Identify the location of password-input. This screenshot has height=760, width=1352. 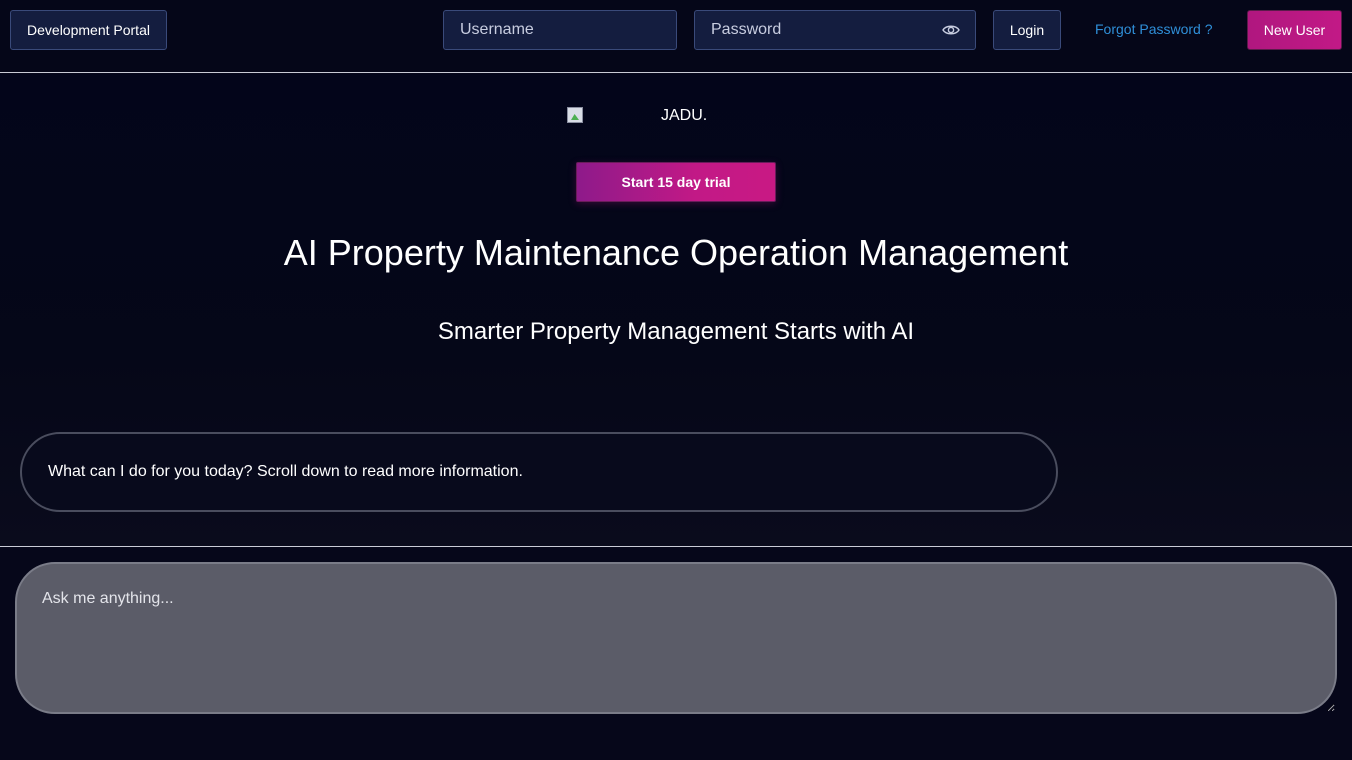
(835, 30).